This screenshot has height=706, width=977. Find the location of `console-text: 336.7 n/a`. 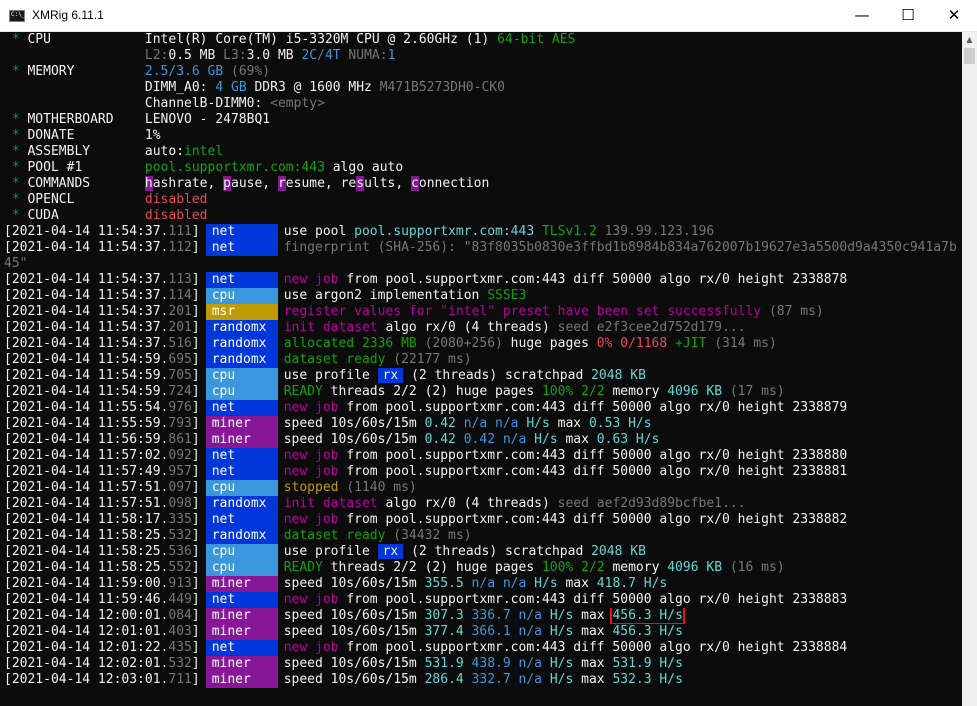

console-text: 336.7 n/a is located at coordinates (510, 615).